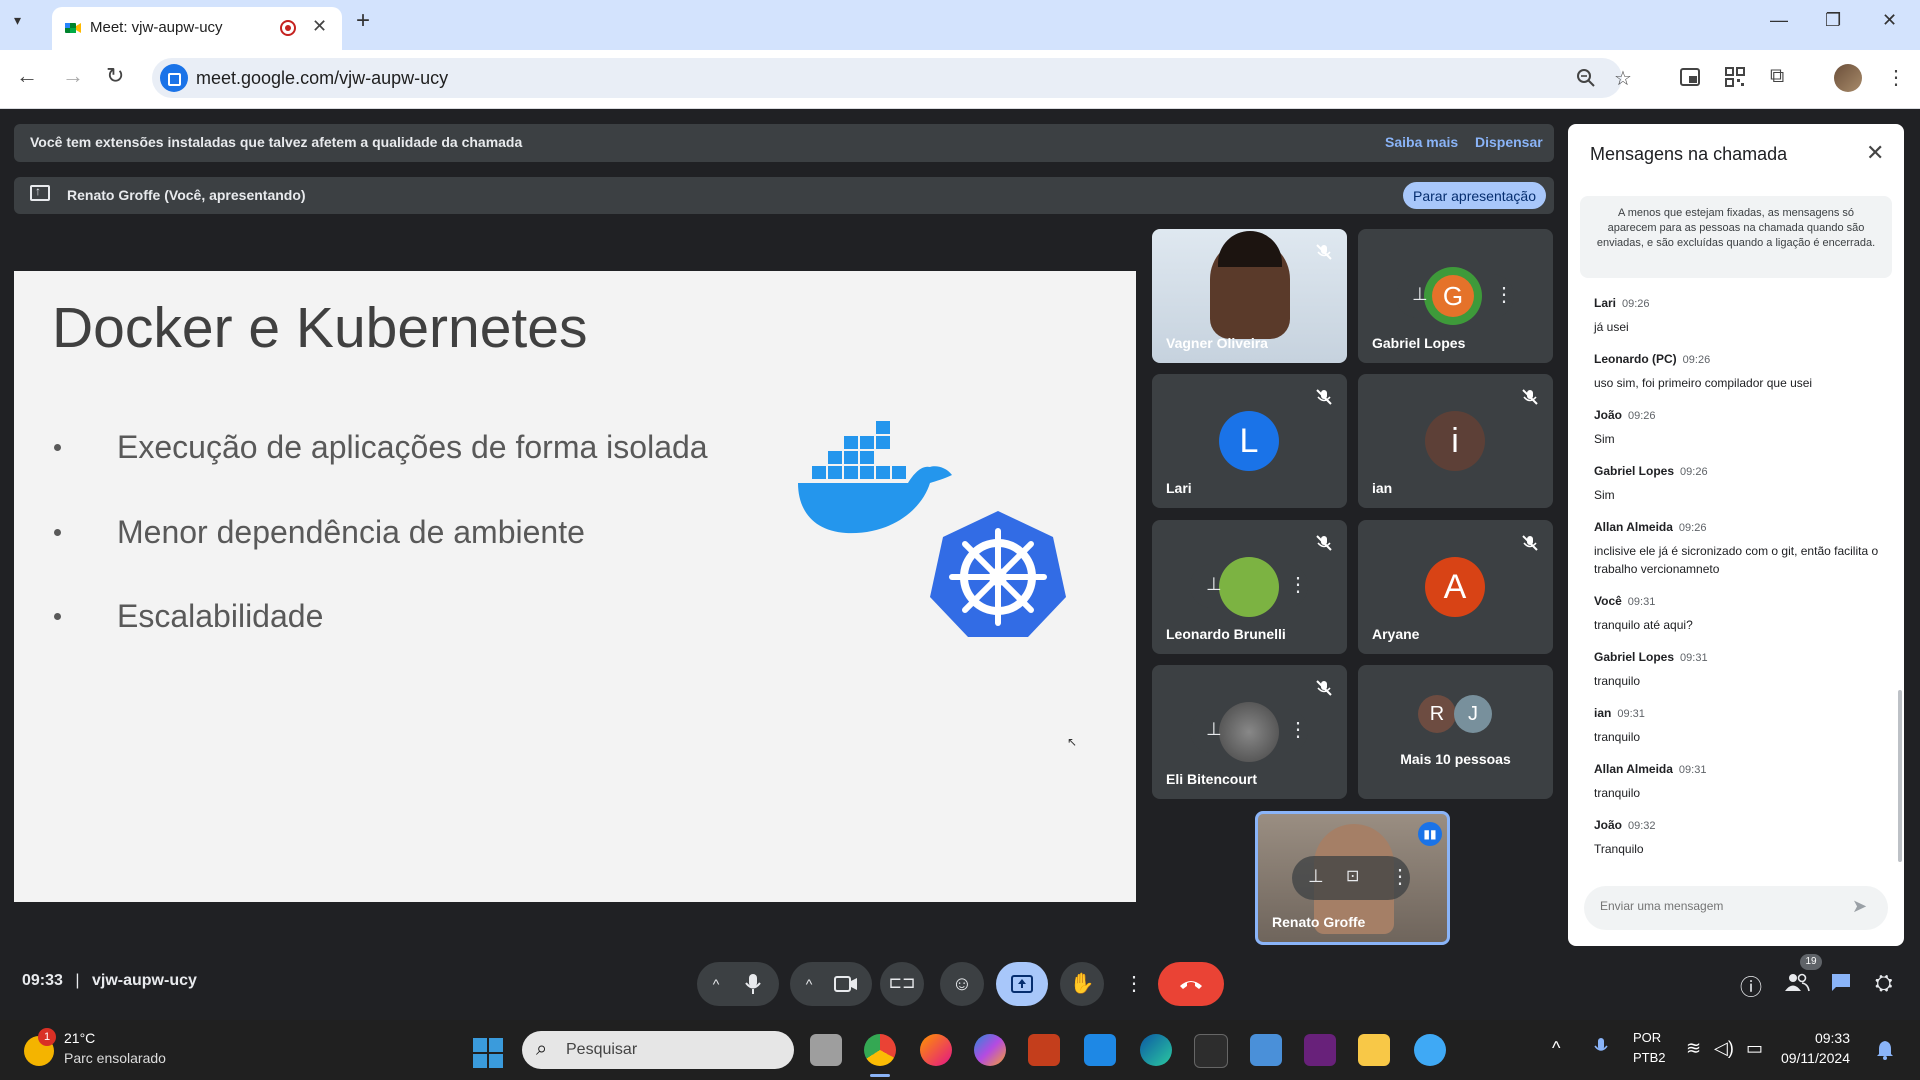 The width and height of the screenshot is (1920, 1080). Describe the element at coordinates (488, 1053) in the screenshot. I see `windows-start-icon` at that location.